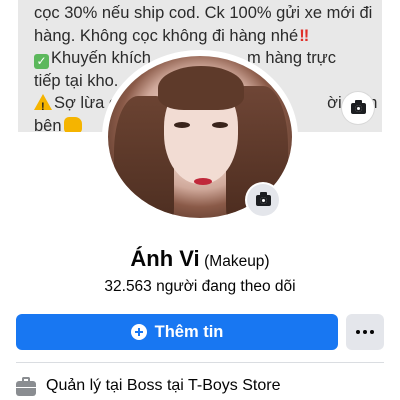 Image resolution: width=400 pixels, height=400 pixels. I want to click on thumbs-up-icon, so click(72, 124).